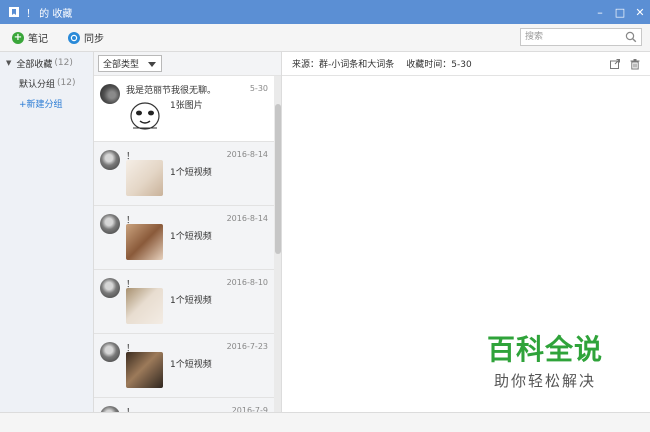 Image resolution: width=650 pixels, height=432 pixels. I want to click on watermark-title: 百科全说, so click(544, 349).